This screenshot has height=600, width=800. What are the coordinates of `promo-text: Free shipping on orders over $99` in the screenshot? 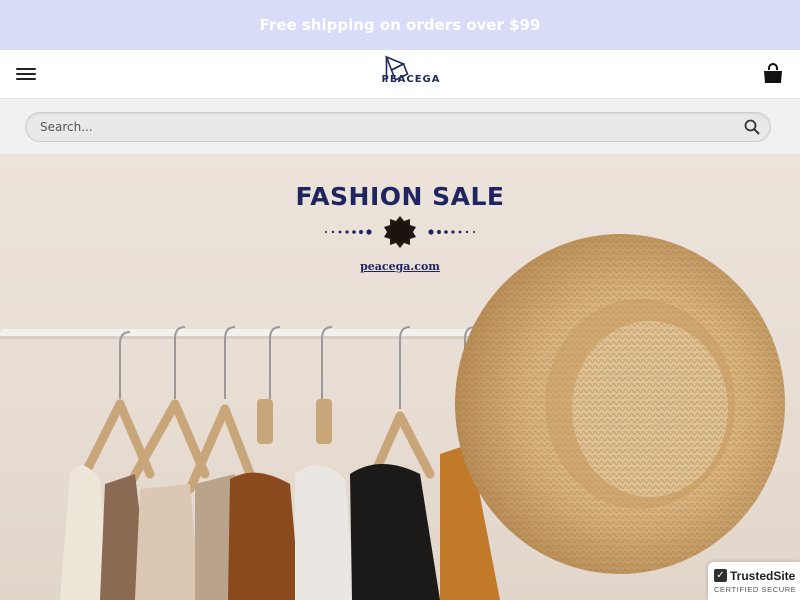 It's located at (400, 25).